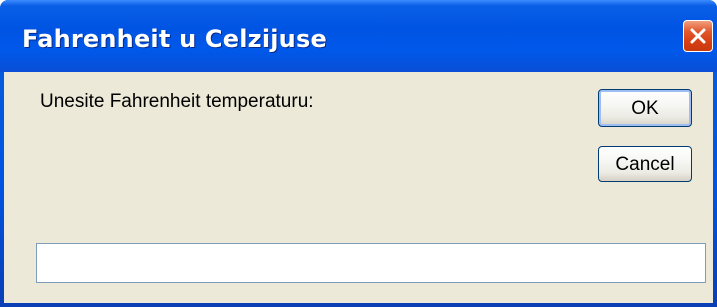 The width and height of the screenshot is (717, 307). I want to click on window-title: Fahrenheit u Celzijuse, so click(174, 39).